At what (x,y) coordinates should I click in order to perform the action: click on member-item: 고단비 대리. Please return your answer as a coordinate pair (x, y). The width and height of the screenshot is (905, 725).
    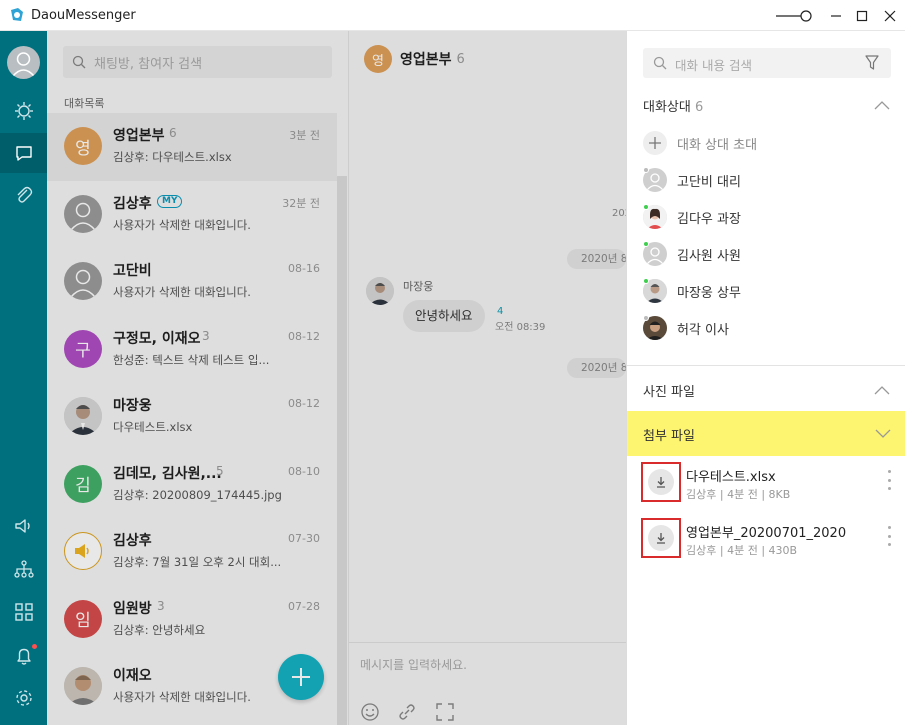
    Looking at the image, I should click on (692, 180).